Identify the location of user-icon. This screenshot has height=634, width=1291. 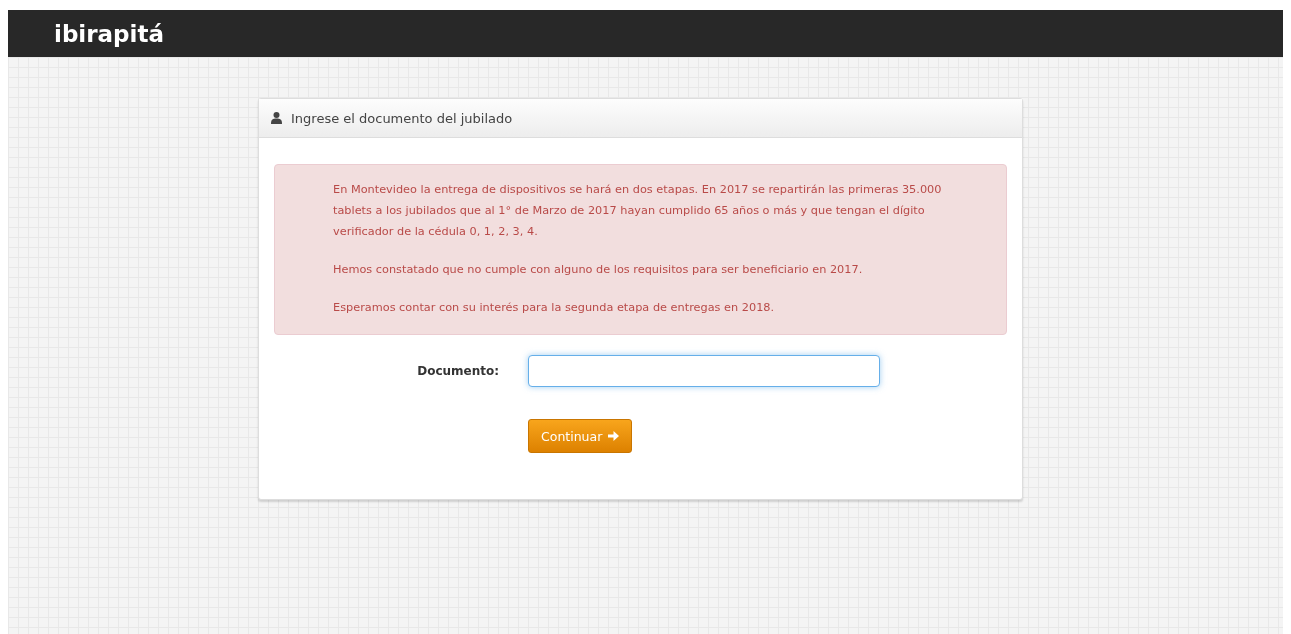
(276, 118).